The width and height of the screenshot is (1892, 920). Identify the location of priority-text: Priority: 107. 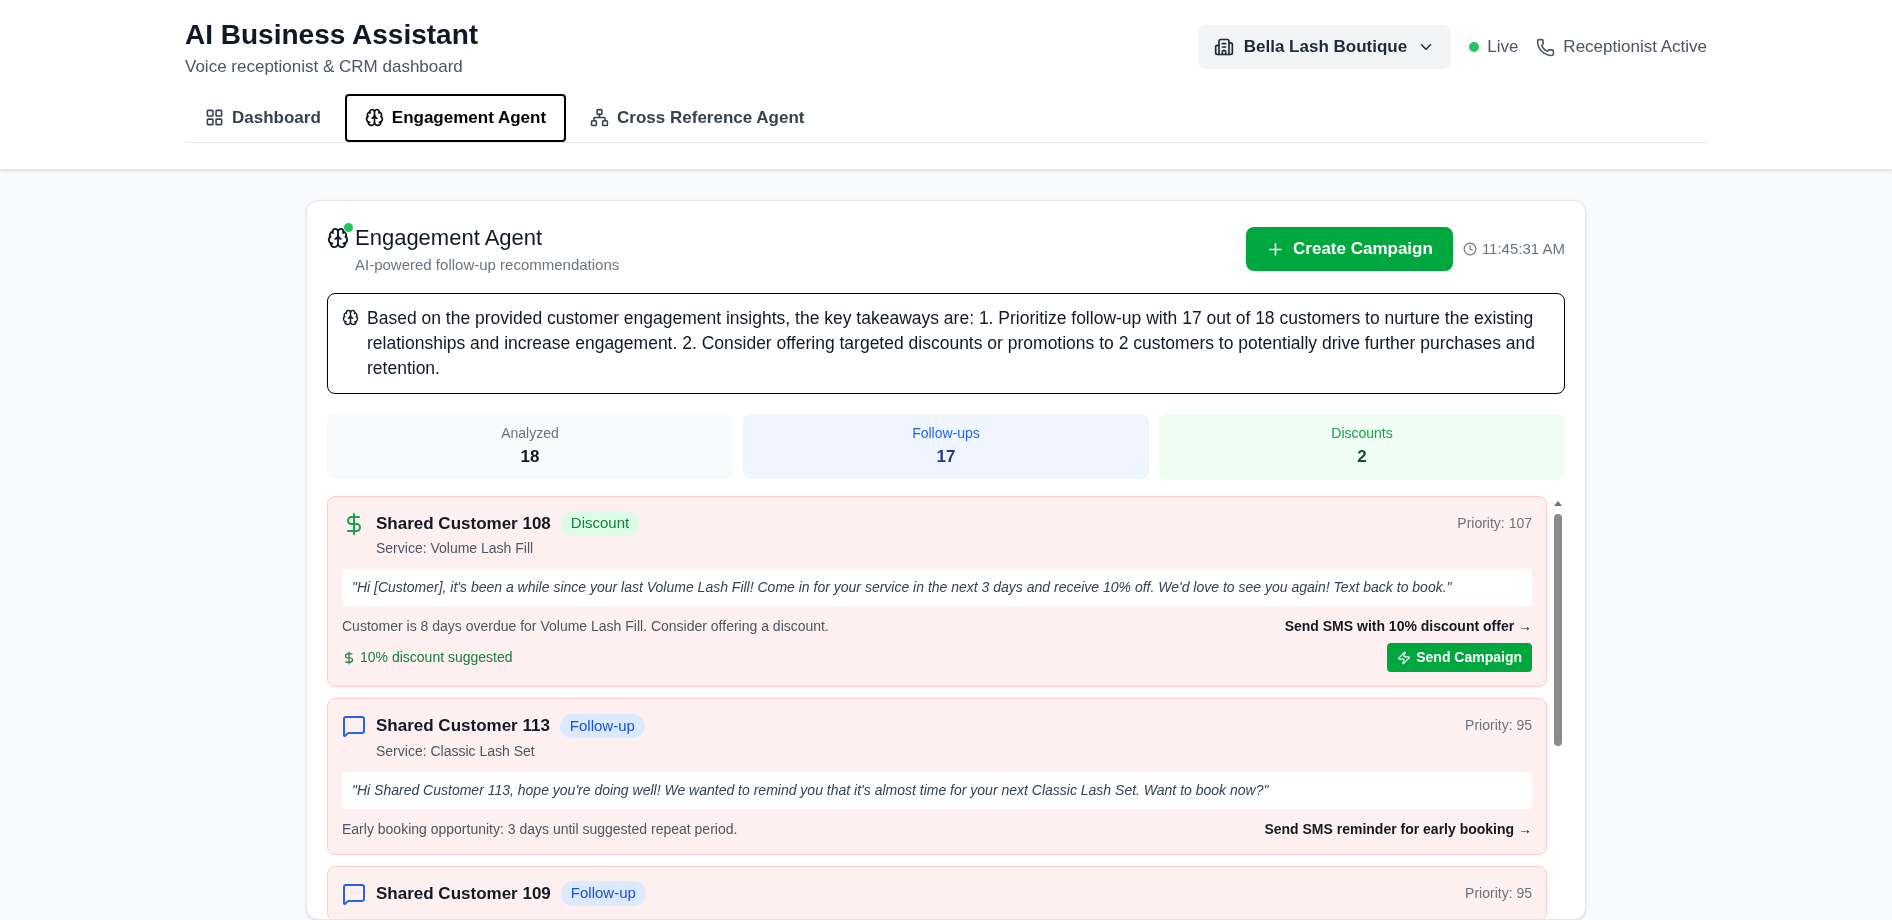
(1494, 523).